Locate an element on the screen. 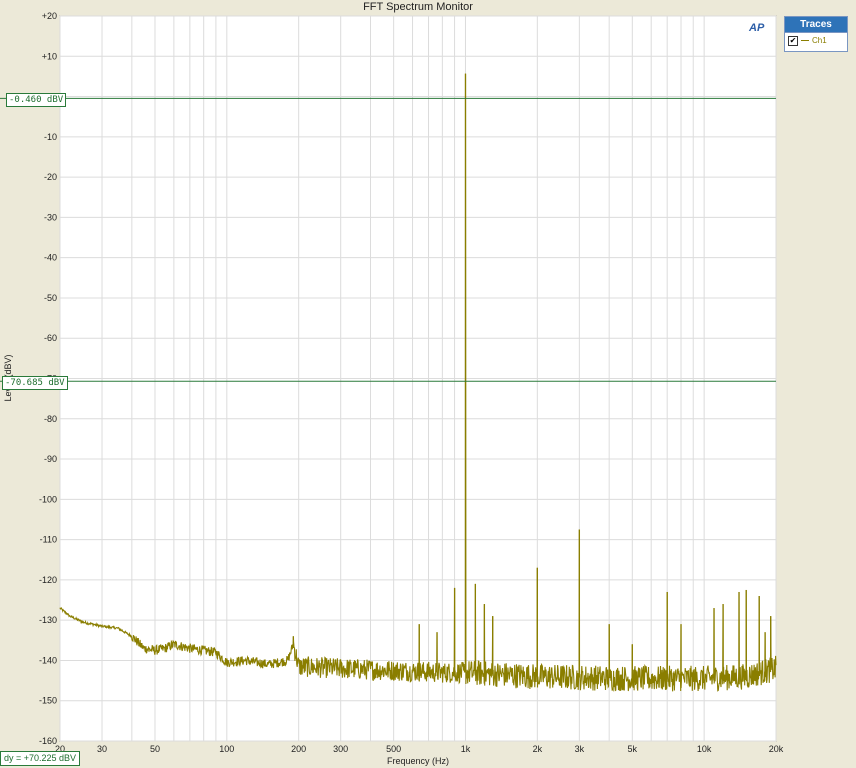 The image size is (856, 768). x-tick-label: 100 is located at coordinates (226, 749).